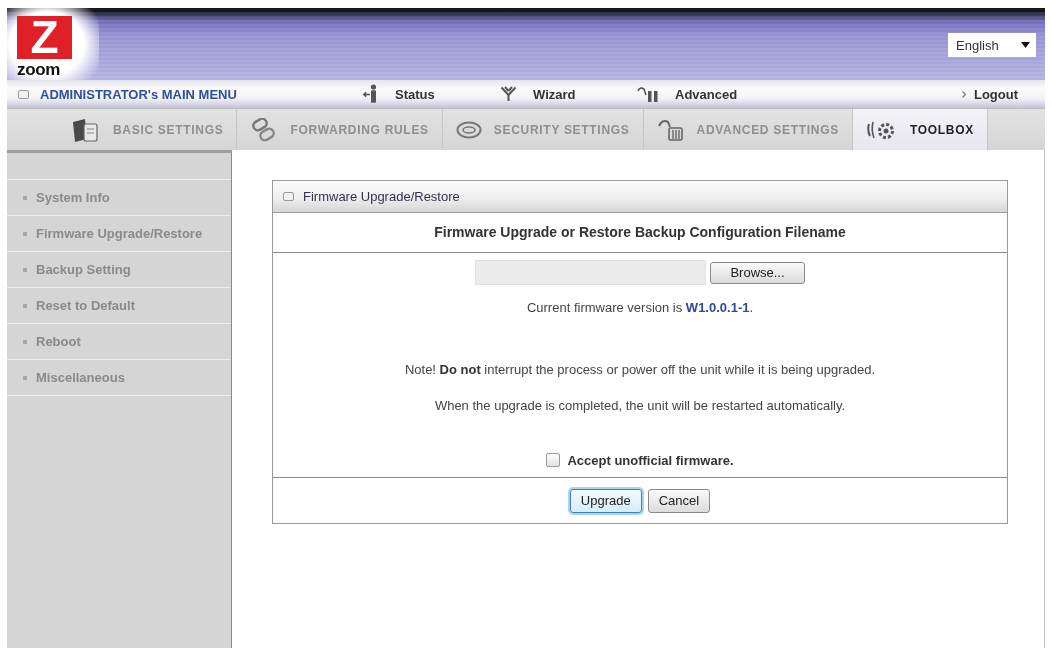 The image size is (1051, 648). Describe the element at coordinates (39, 69) in the screenshot. I see `logo-wordmark: zoom` at that location.